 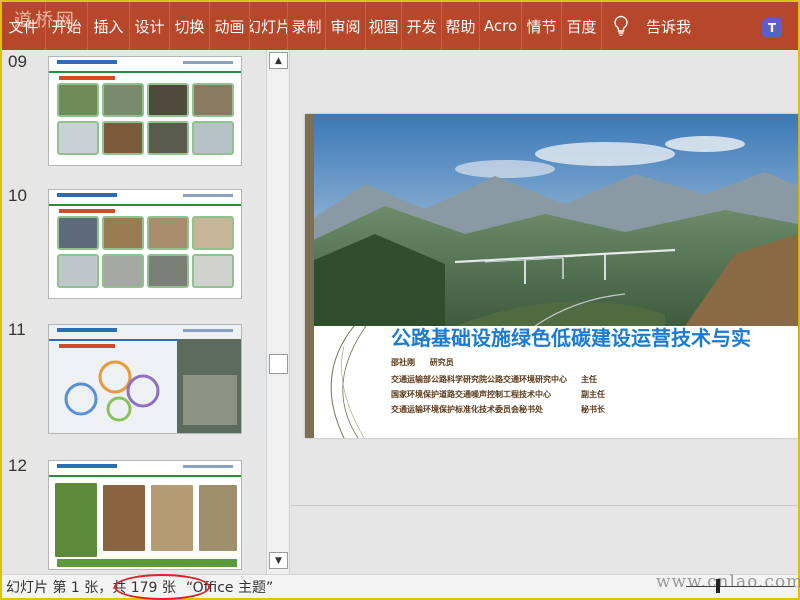 What do you see at coordinates (728, 582) in the screenshot?
I see `site-url-watermark: www.cnlao.com` at bounding box center [728, 582].